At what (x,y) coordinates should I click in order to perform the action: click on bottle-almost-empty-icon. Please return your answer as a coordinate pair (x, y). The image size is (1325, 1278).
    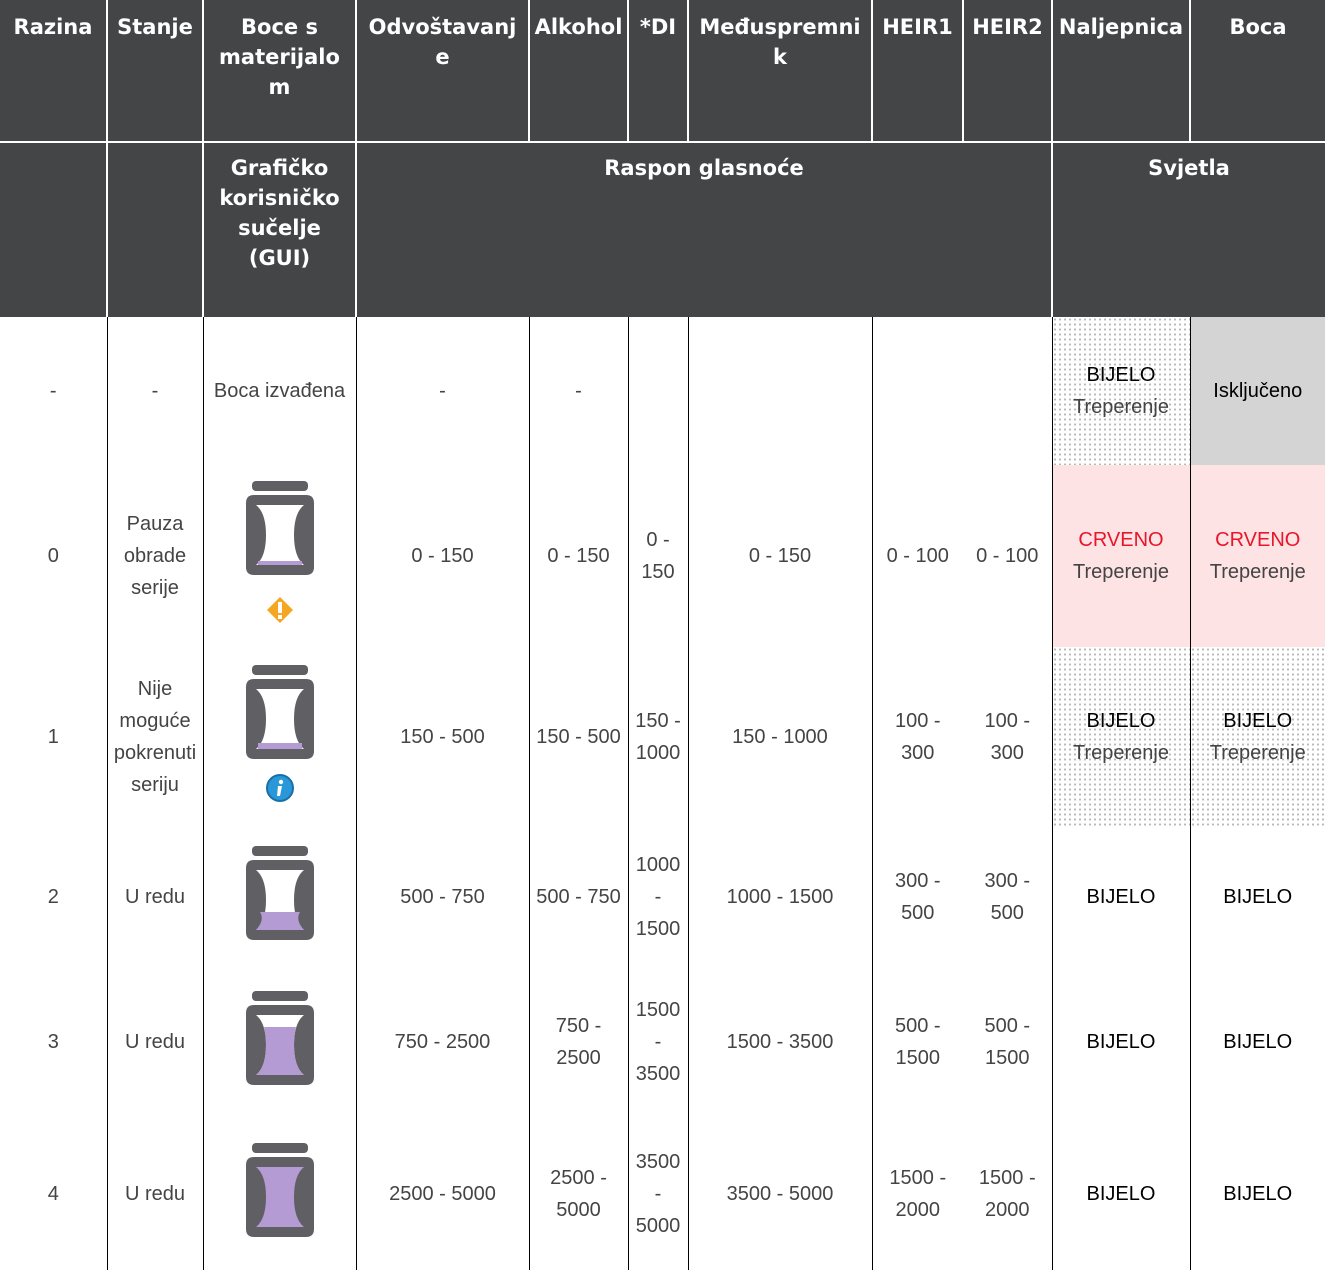
    Looking at the image, I should click on (280, 542).